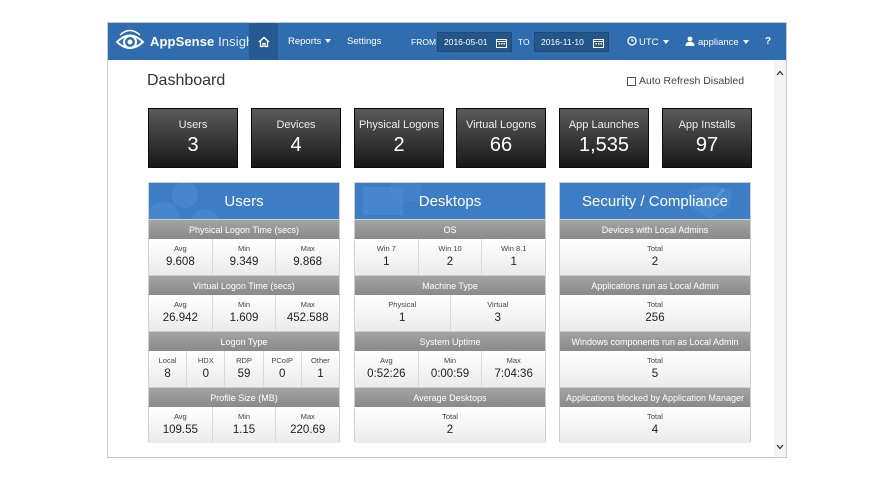 The height and width of the screenshot is (500, 891). What do you see at coordinates (632, 41) in the screenshot?
I see `clock-icon` at bounding box center [632, 41].